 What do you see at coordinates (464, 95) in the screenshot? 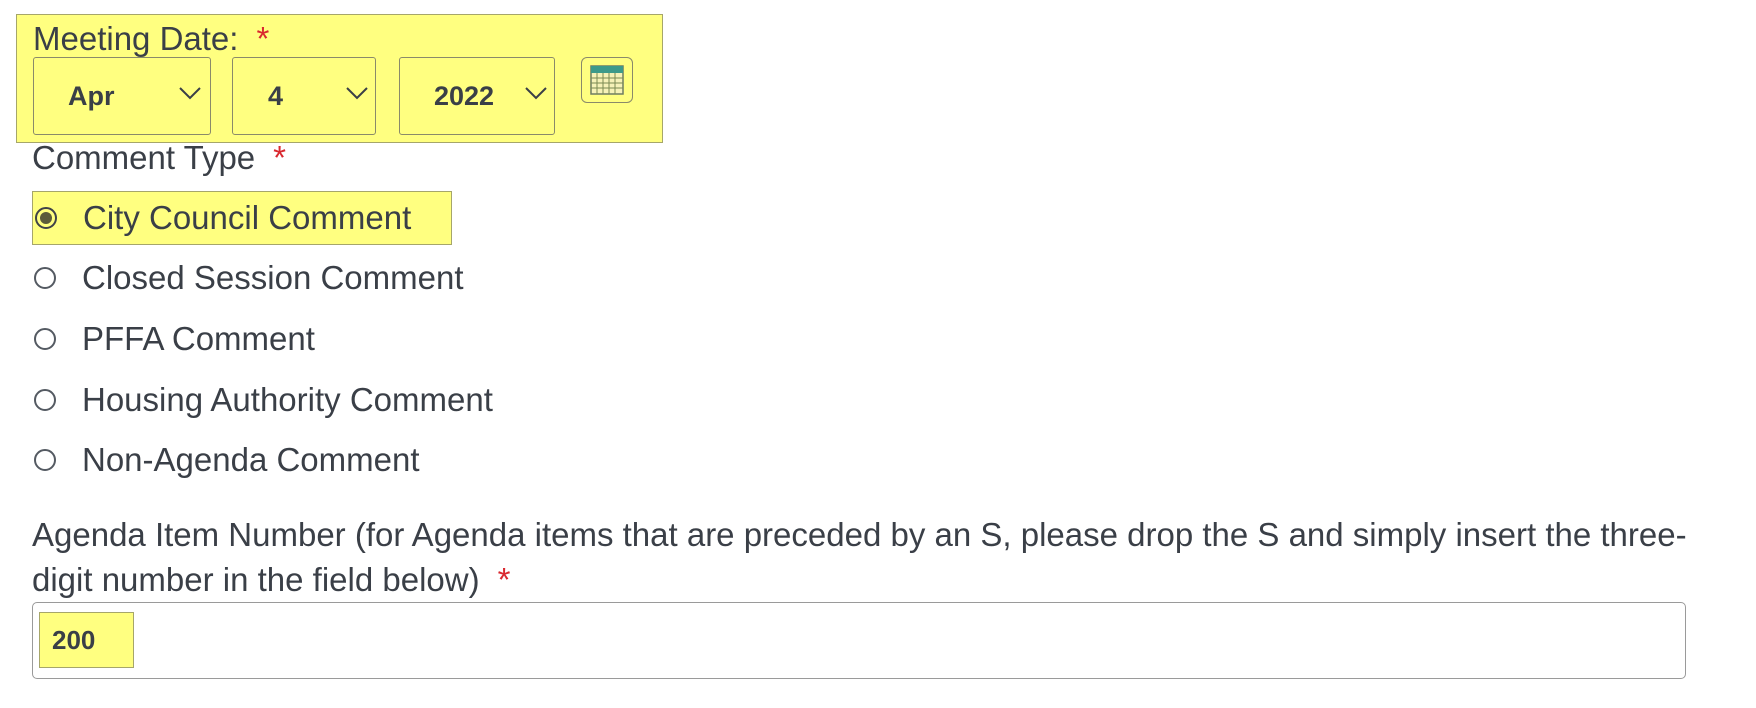
I see `year-select-value: 2022` at bounding box center [464, 95].